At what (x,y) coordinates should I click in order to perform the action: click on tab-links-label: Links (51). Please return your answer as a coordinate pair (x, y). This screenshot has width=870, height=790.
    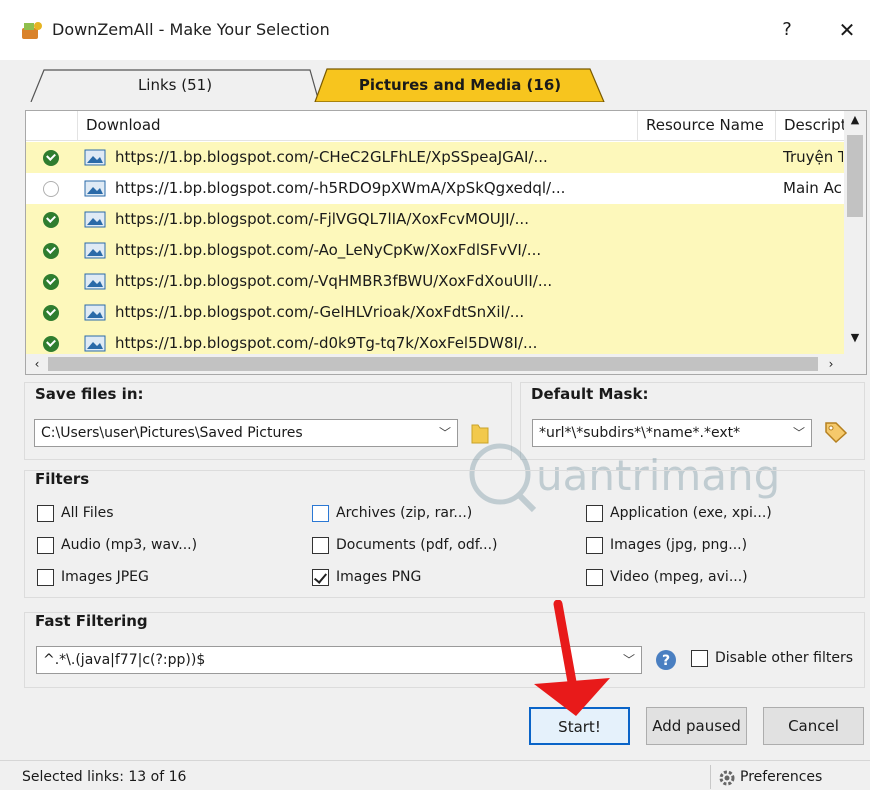
    Looking at the image, I should click on (175, 85).